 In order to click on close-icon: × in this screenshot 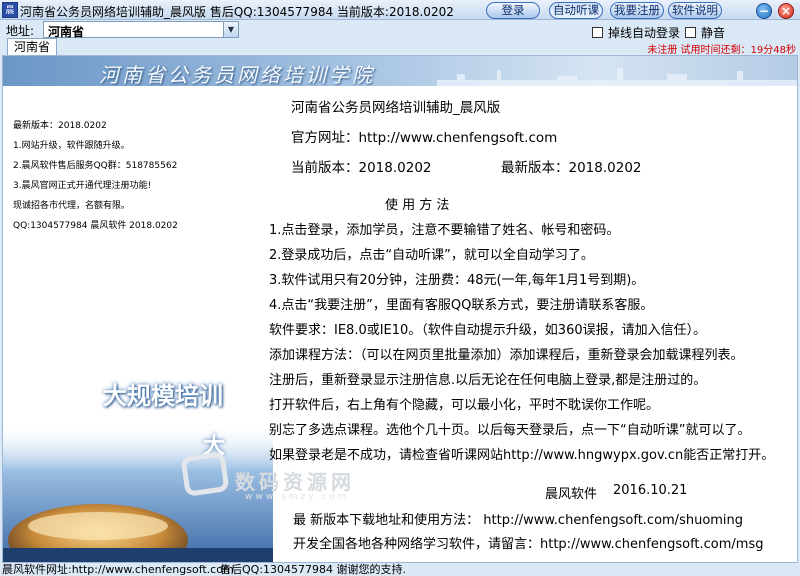, I will do `click(786, 11)`.